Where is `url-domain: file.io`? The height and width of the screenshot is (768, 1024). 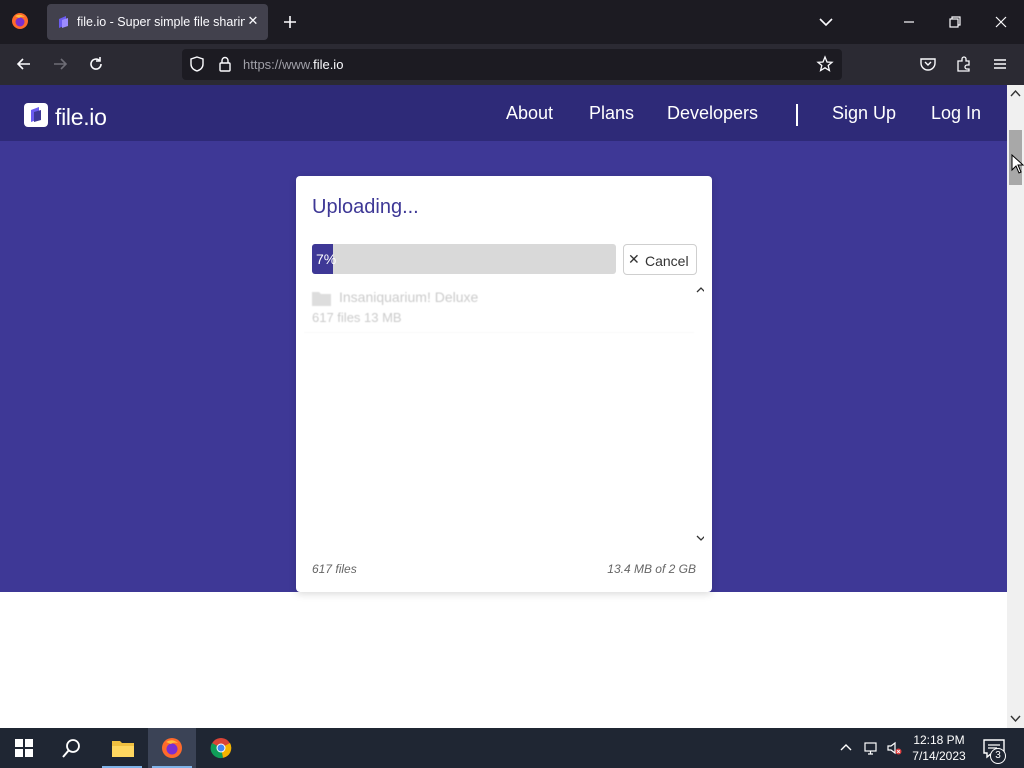
url-domain: file.io is located at coordinates (328, 64).